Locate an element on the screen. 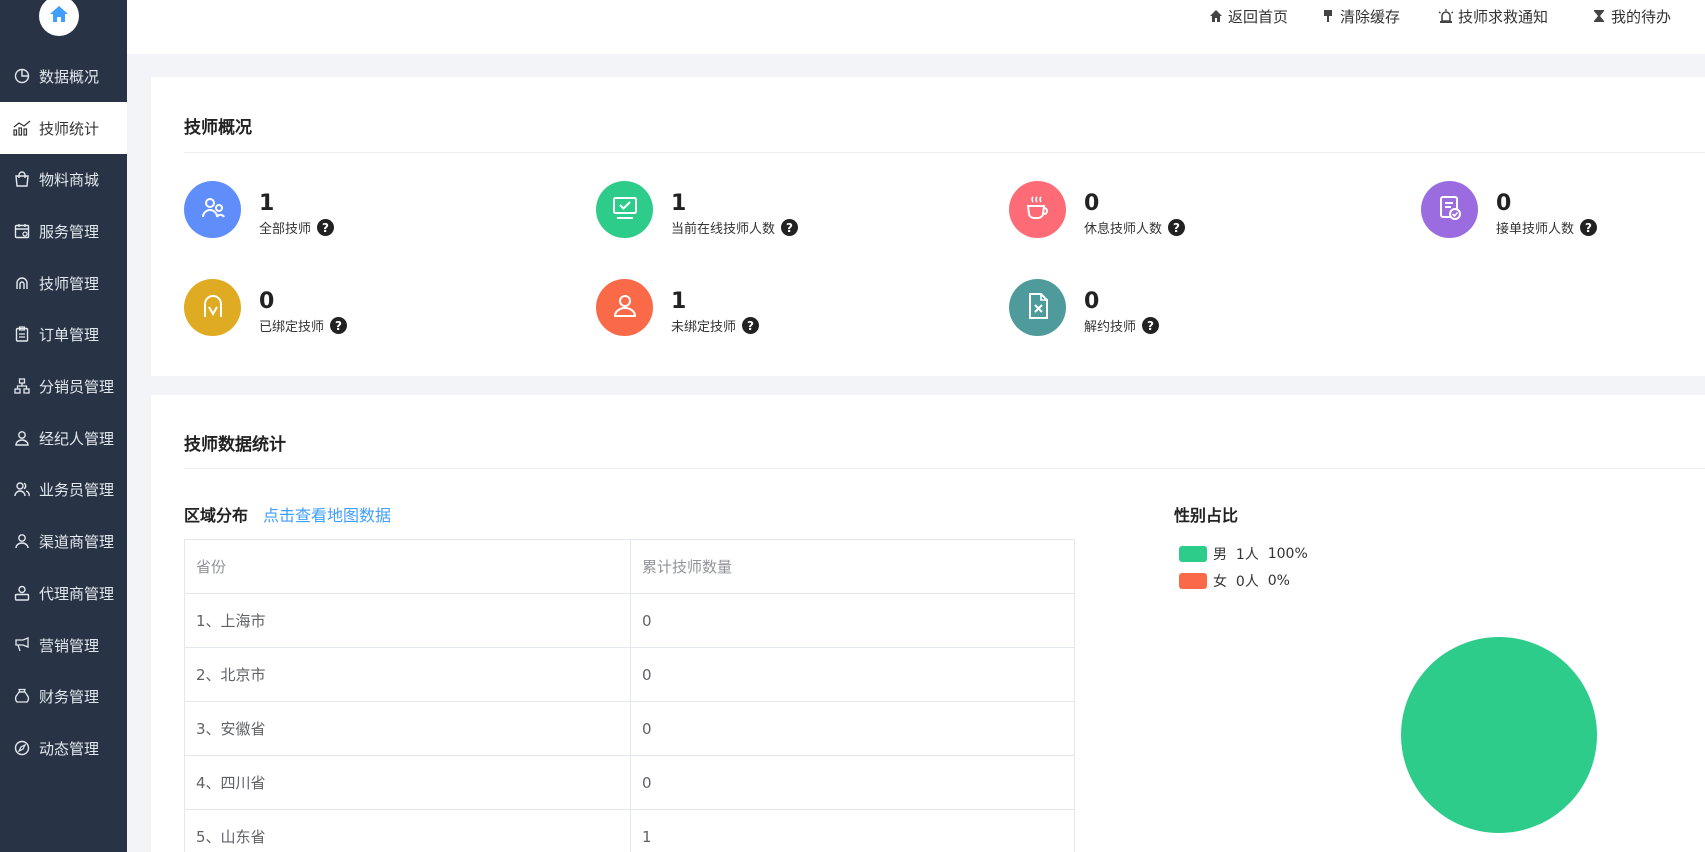 This screenshot has height=852, width=1705. column-header-province: 省份 is located at coordinates (407, 566).